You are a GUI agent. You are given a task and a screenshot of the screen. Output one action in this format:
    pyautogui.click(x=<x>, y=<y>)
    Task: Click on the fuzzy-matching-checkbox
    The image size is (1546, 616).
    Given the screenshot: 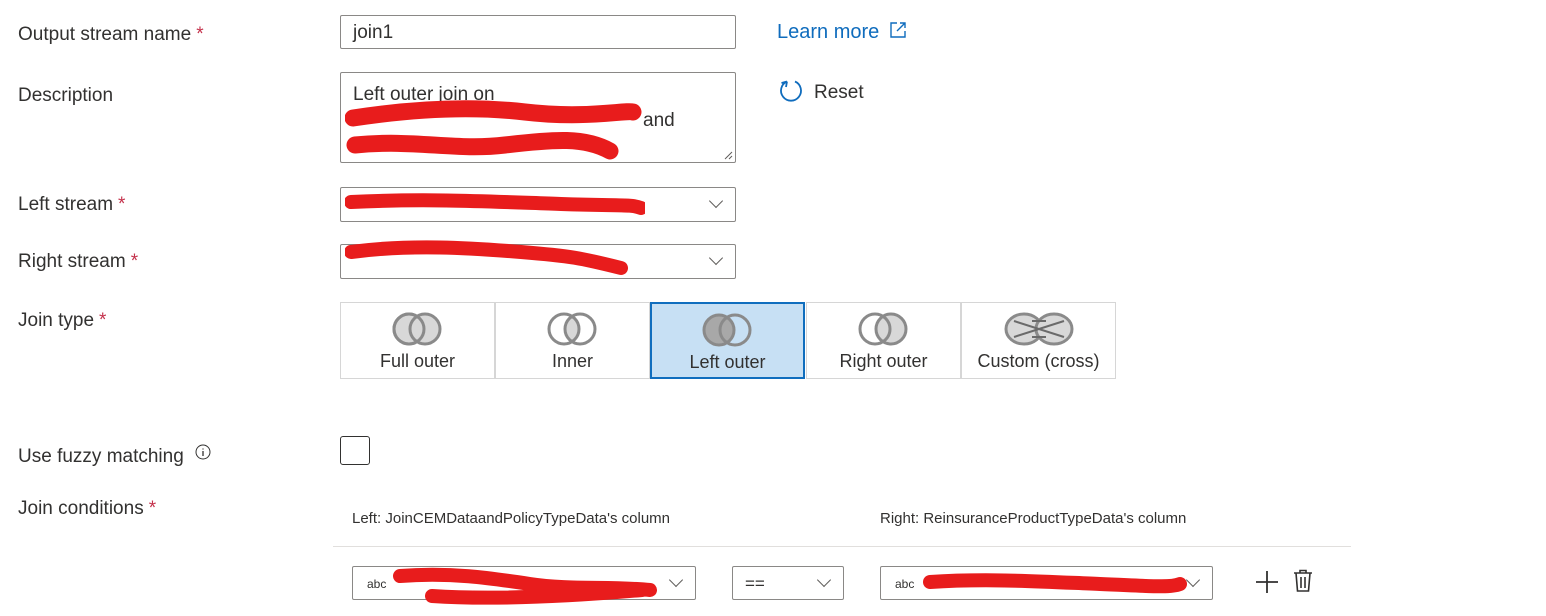 What is the action you would take?
    pyautogui.click(x=355, y=450)
    